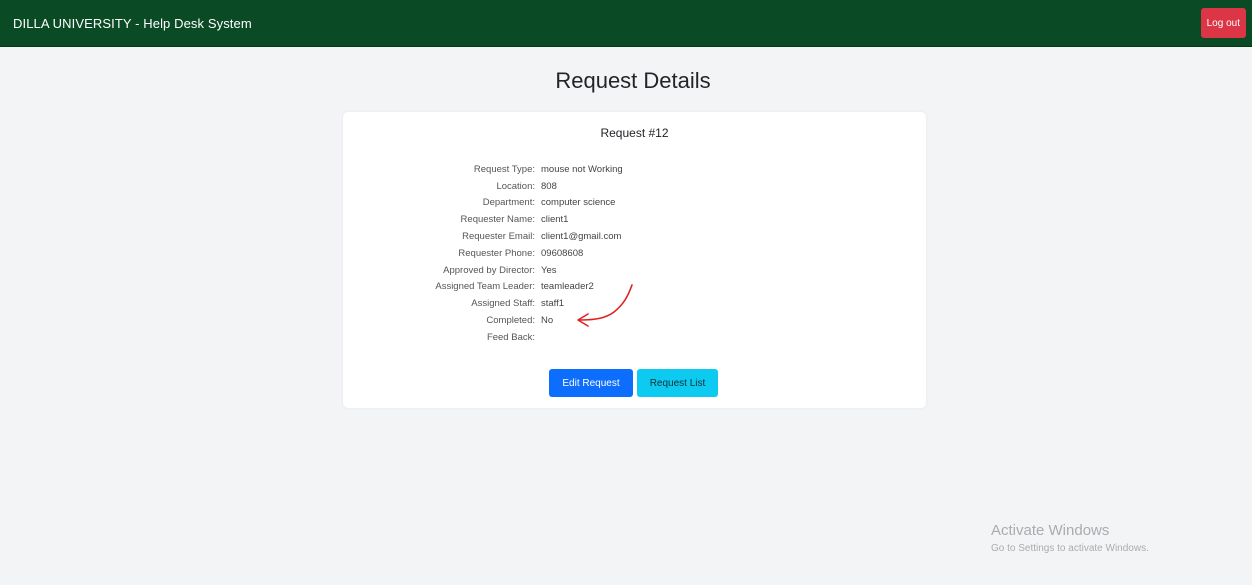 This screenshot has width=1252, height=585. Describe the element at coordinates (553, 304) in the screenshot. I see `field-value: staff1` at that location.